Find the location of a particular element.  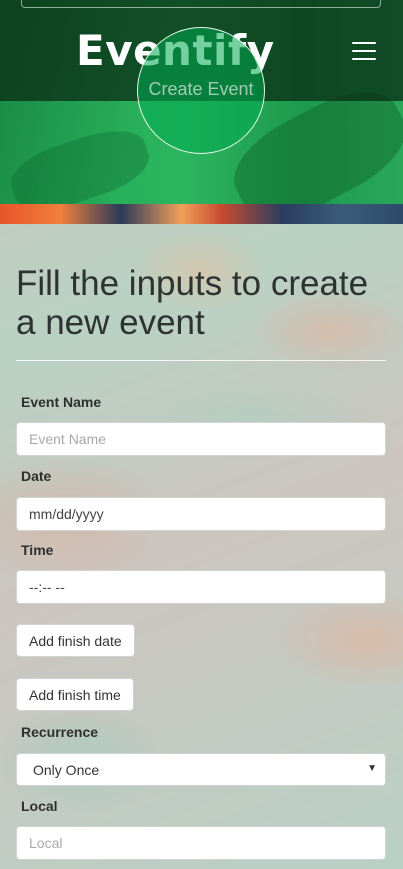

recurrence-selected-value: Only Once is located at coordinates (66, 769).